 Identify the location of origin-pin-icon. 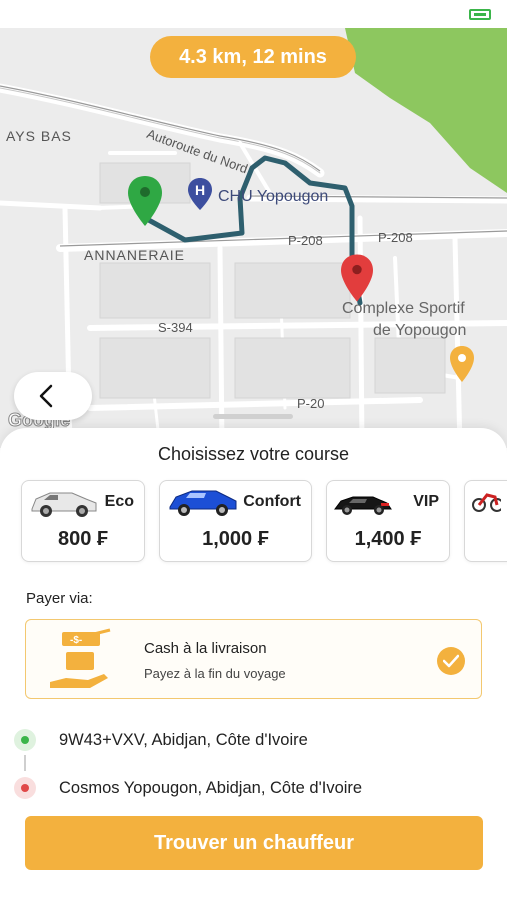
(145, 201).